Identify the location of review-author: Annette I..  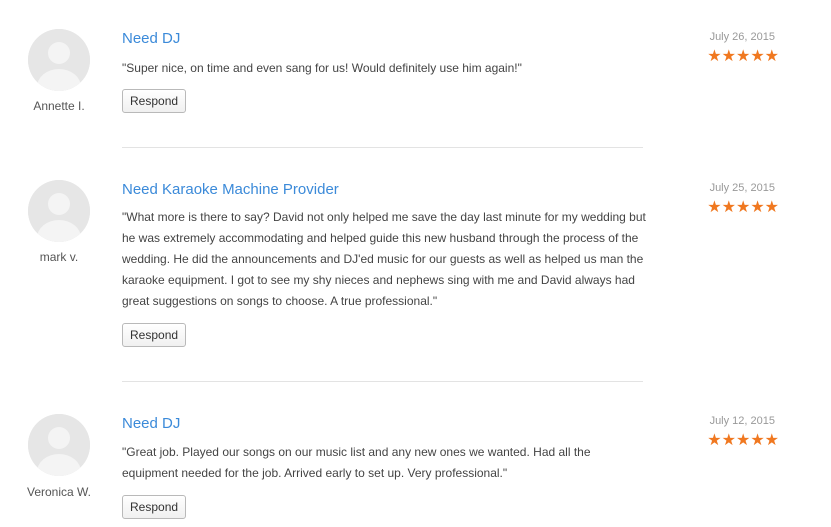
(59, 106).